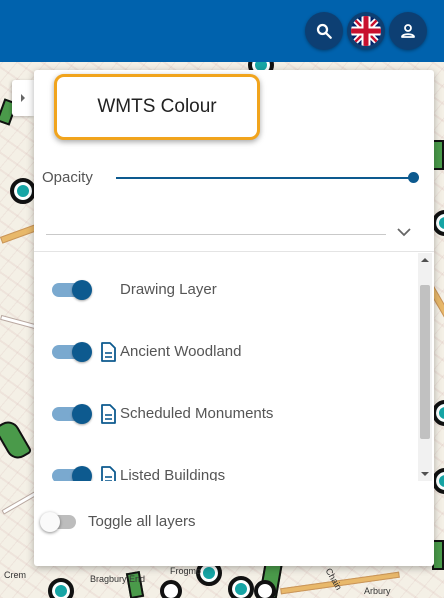 This screenshot has height=598, width=444. What do you see at coordinates (234, 251) in the screenshot?
I see `divider` at bounding box center [234, 251].